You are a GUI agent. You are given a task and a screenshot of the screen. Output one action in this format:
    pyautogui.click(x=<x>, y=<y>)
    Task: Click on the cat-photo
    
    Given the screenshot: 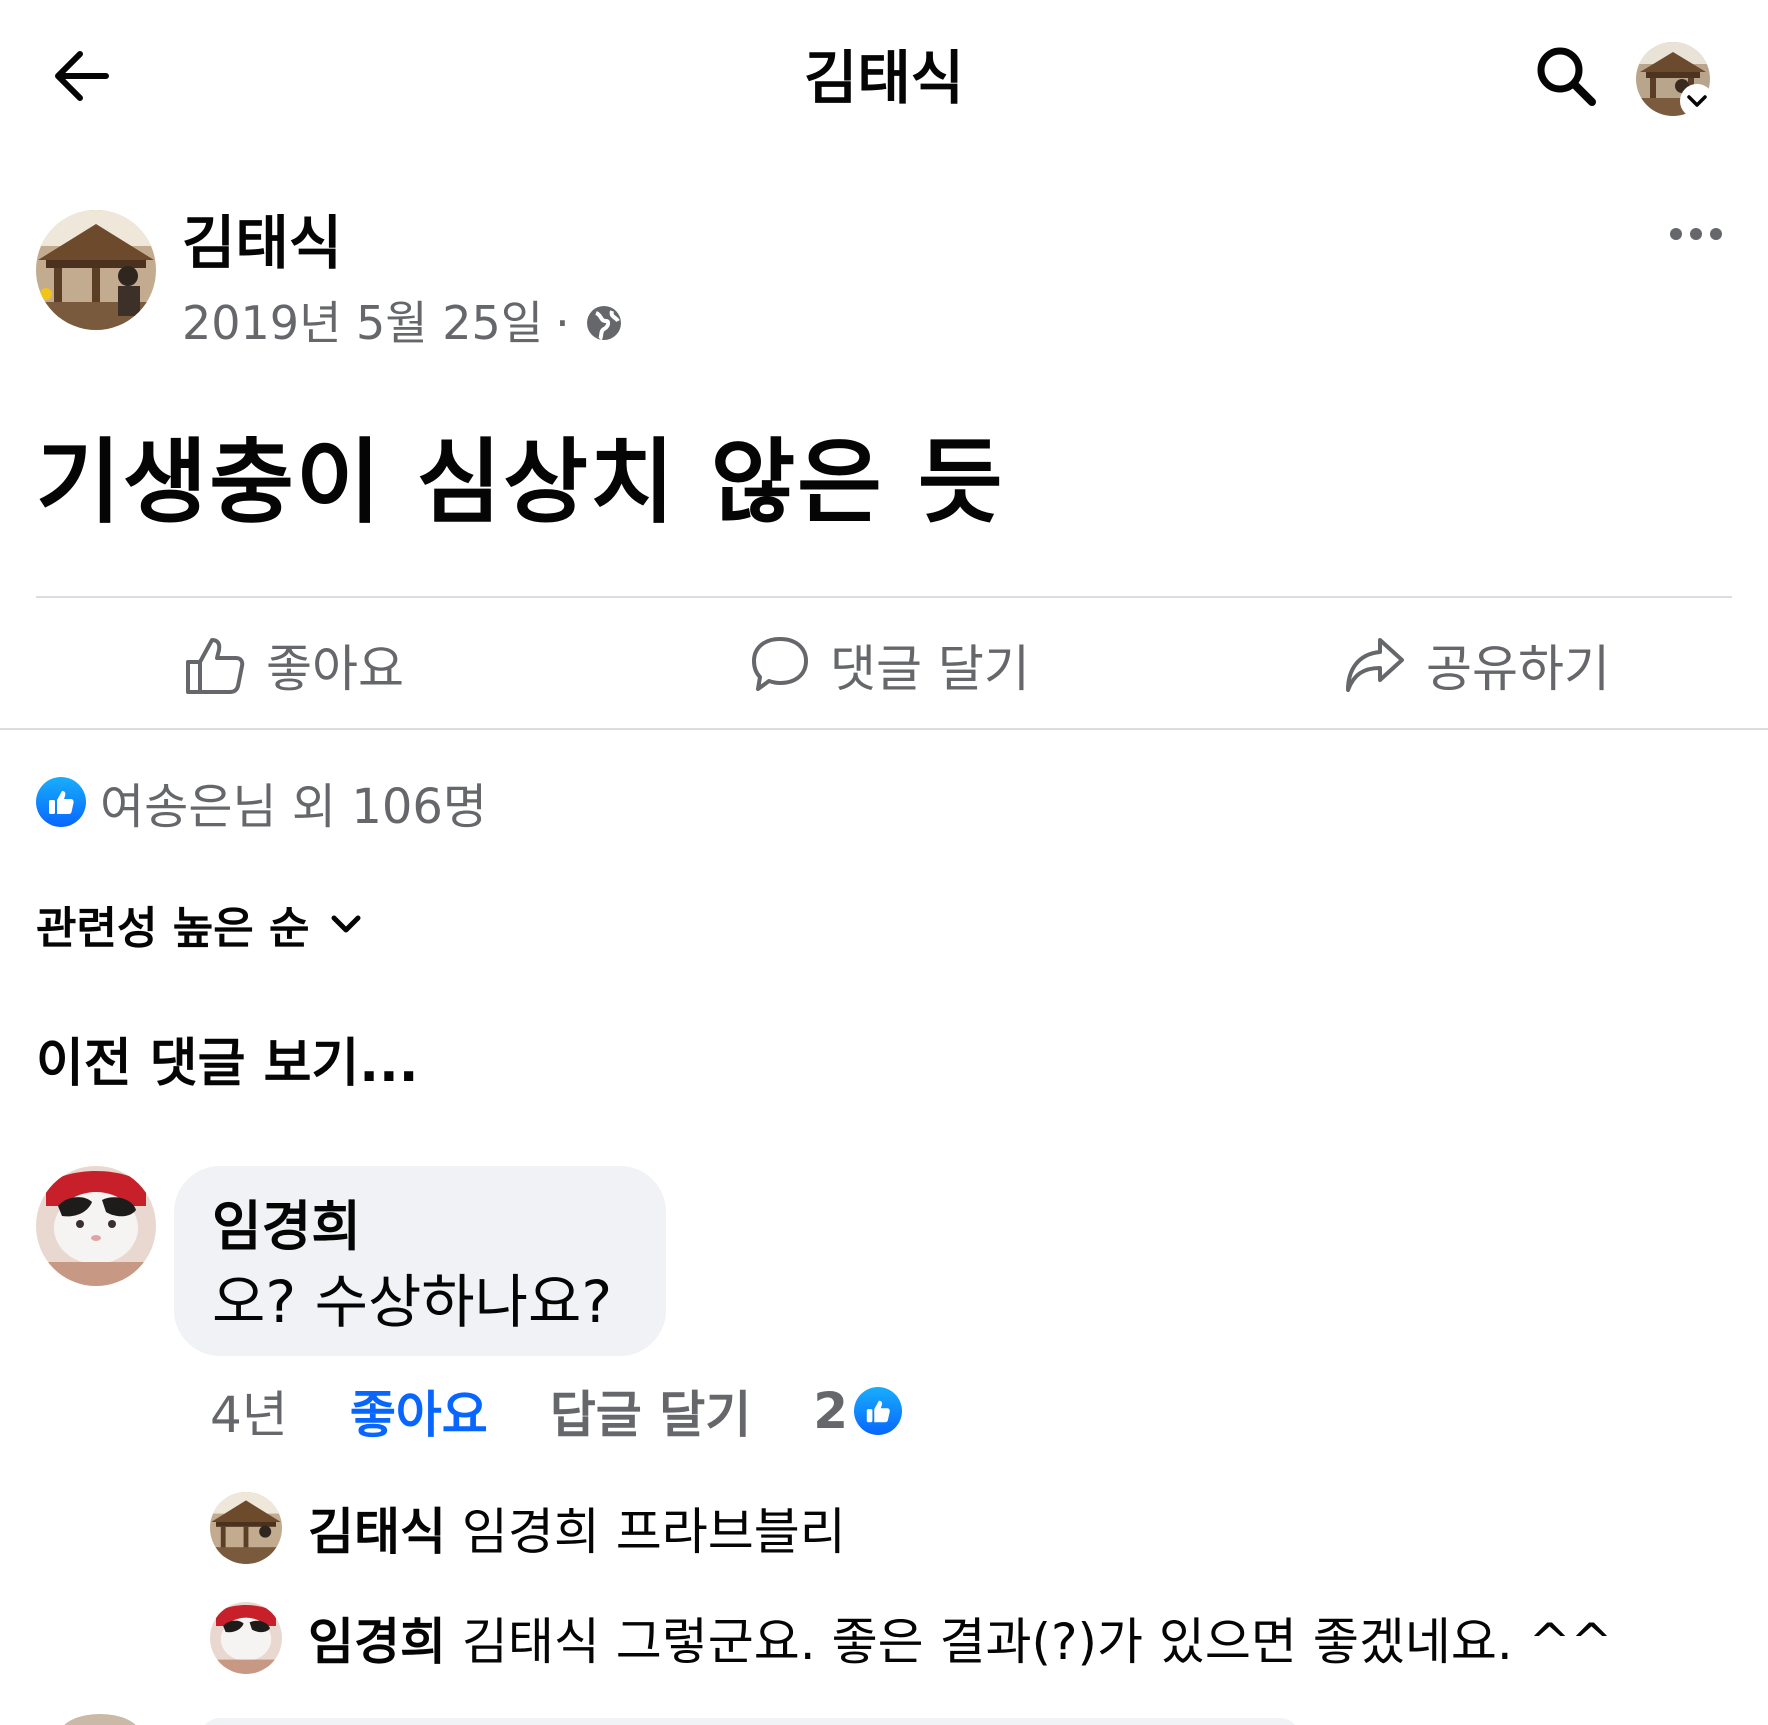 What is the action you would take?
    pyautogui.click(x=96, y=1226)
    